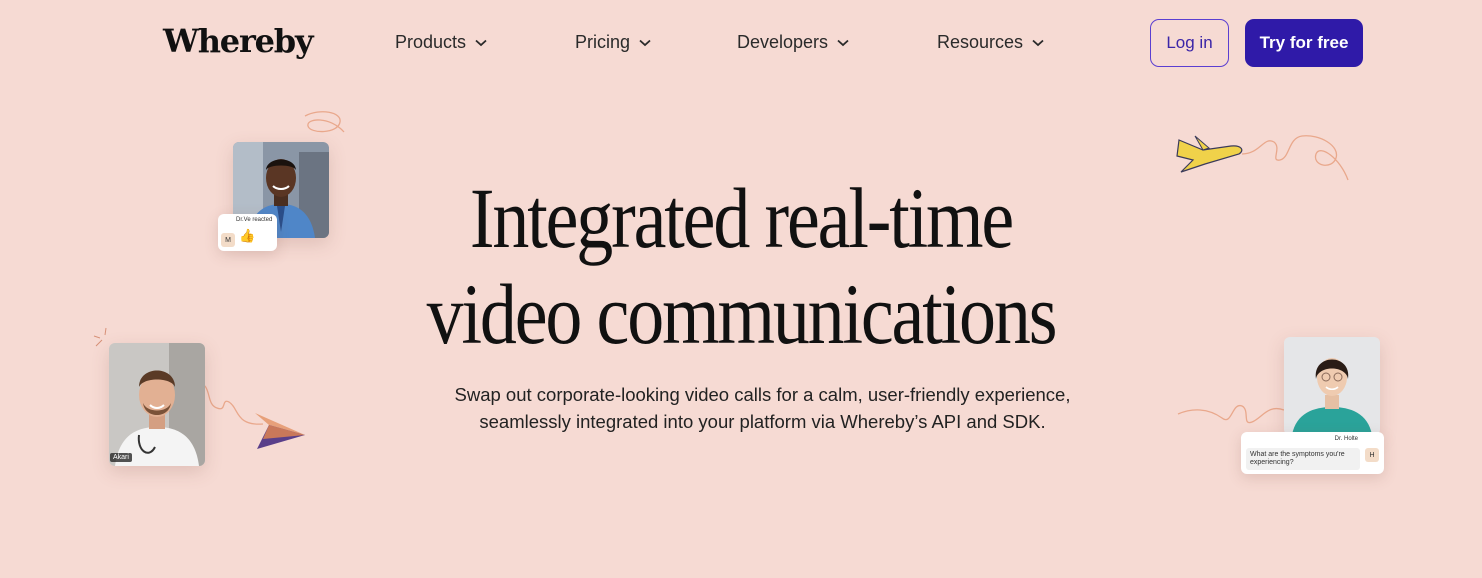 Image resolution: width=1482 pixels, height=578 pixels. I want to click on reaction-card-badge: M, so click(228, 240).